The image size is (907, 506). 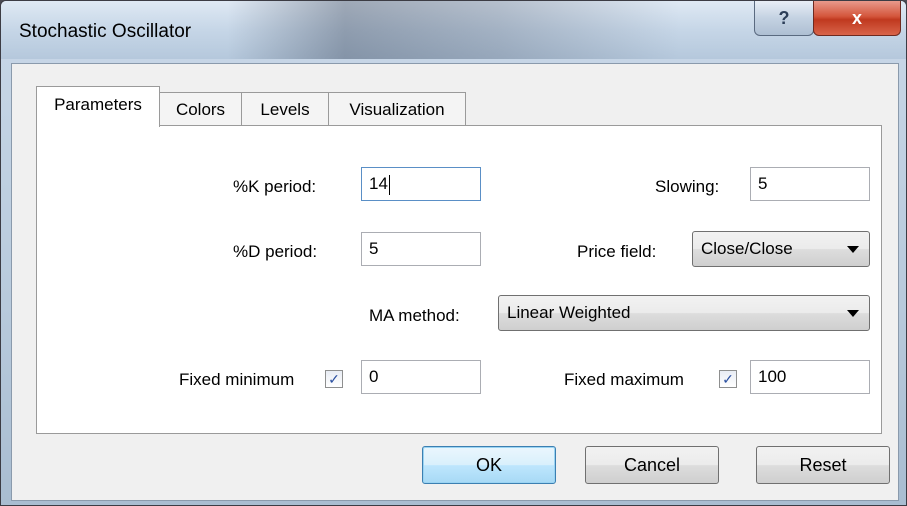 What do you see at coordinates (624, 379) in the screenshot?
I see `fixed-maximum-label: Fixed maximum` at bounding box center [624, 379].